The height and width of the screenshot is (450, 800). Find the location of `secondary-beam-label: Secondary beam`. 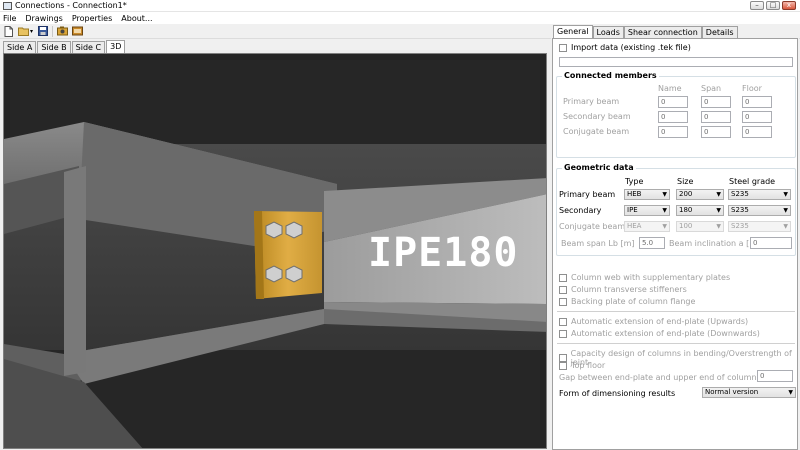

secondary-beam-label: Secondary beam is located at coordinates (597, 116).